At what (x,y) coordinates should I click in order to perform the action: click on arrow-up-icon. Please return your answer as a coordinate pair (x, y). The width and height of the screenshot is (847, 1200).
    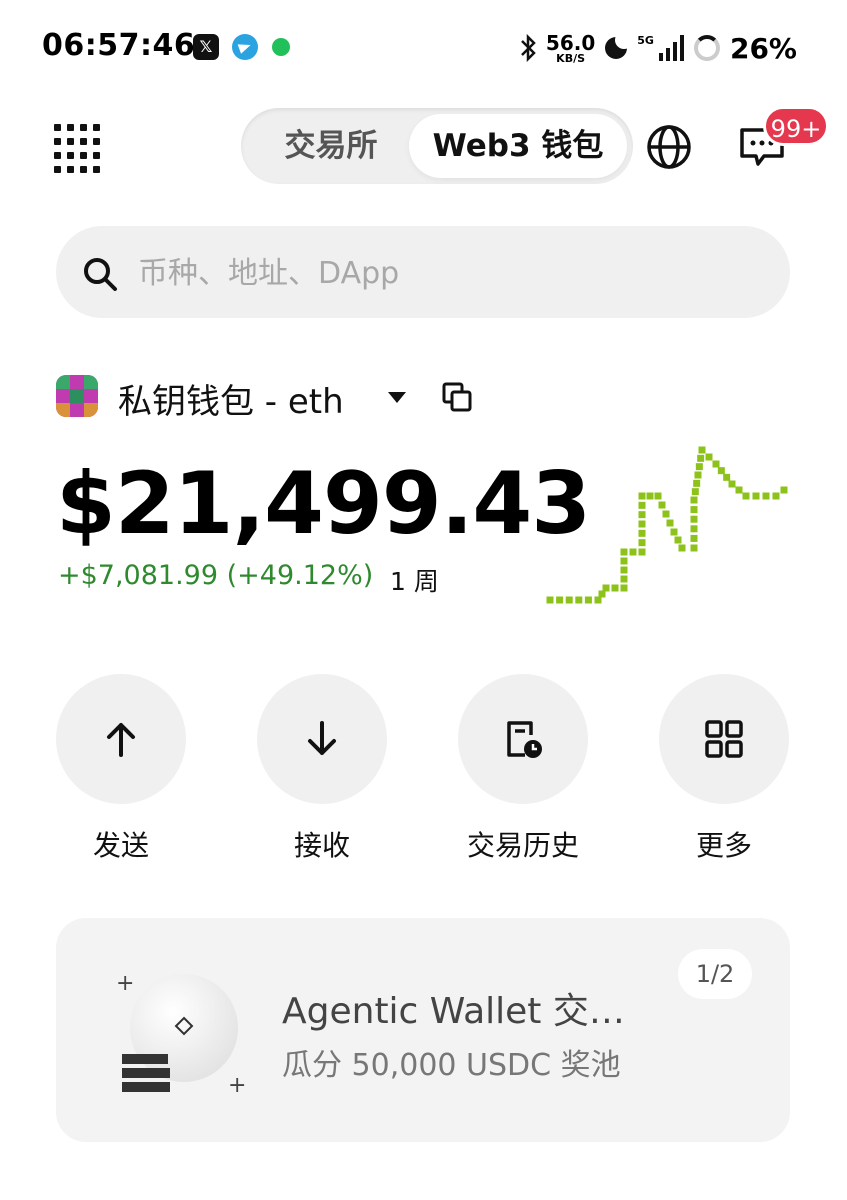
    Looking at the image, I should click on (121, 740).